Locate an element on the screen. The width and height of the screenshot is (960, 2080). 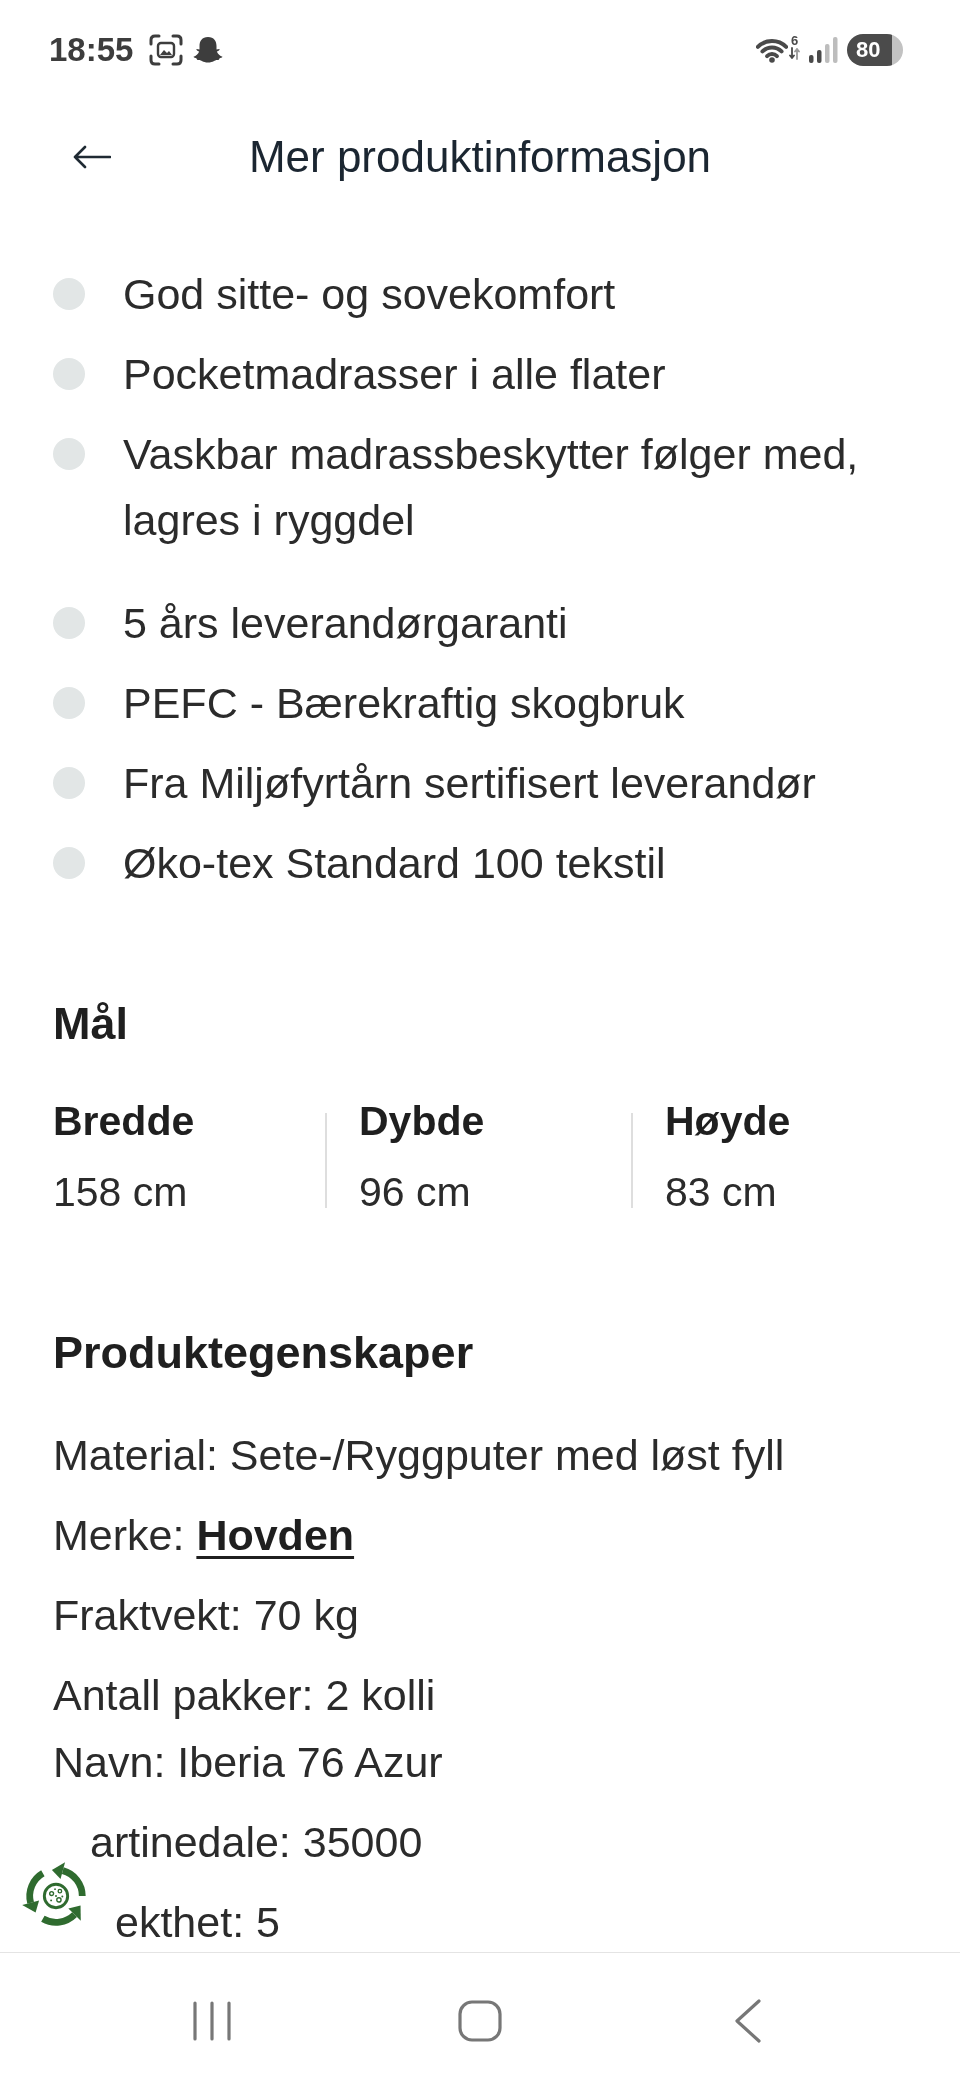
feature-text: Pocketmadrasser i alle flater is located at coordinates (394, 374).